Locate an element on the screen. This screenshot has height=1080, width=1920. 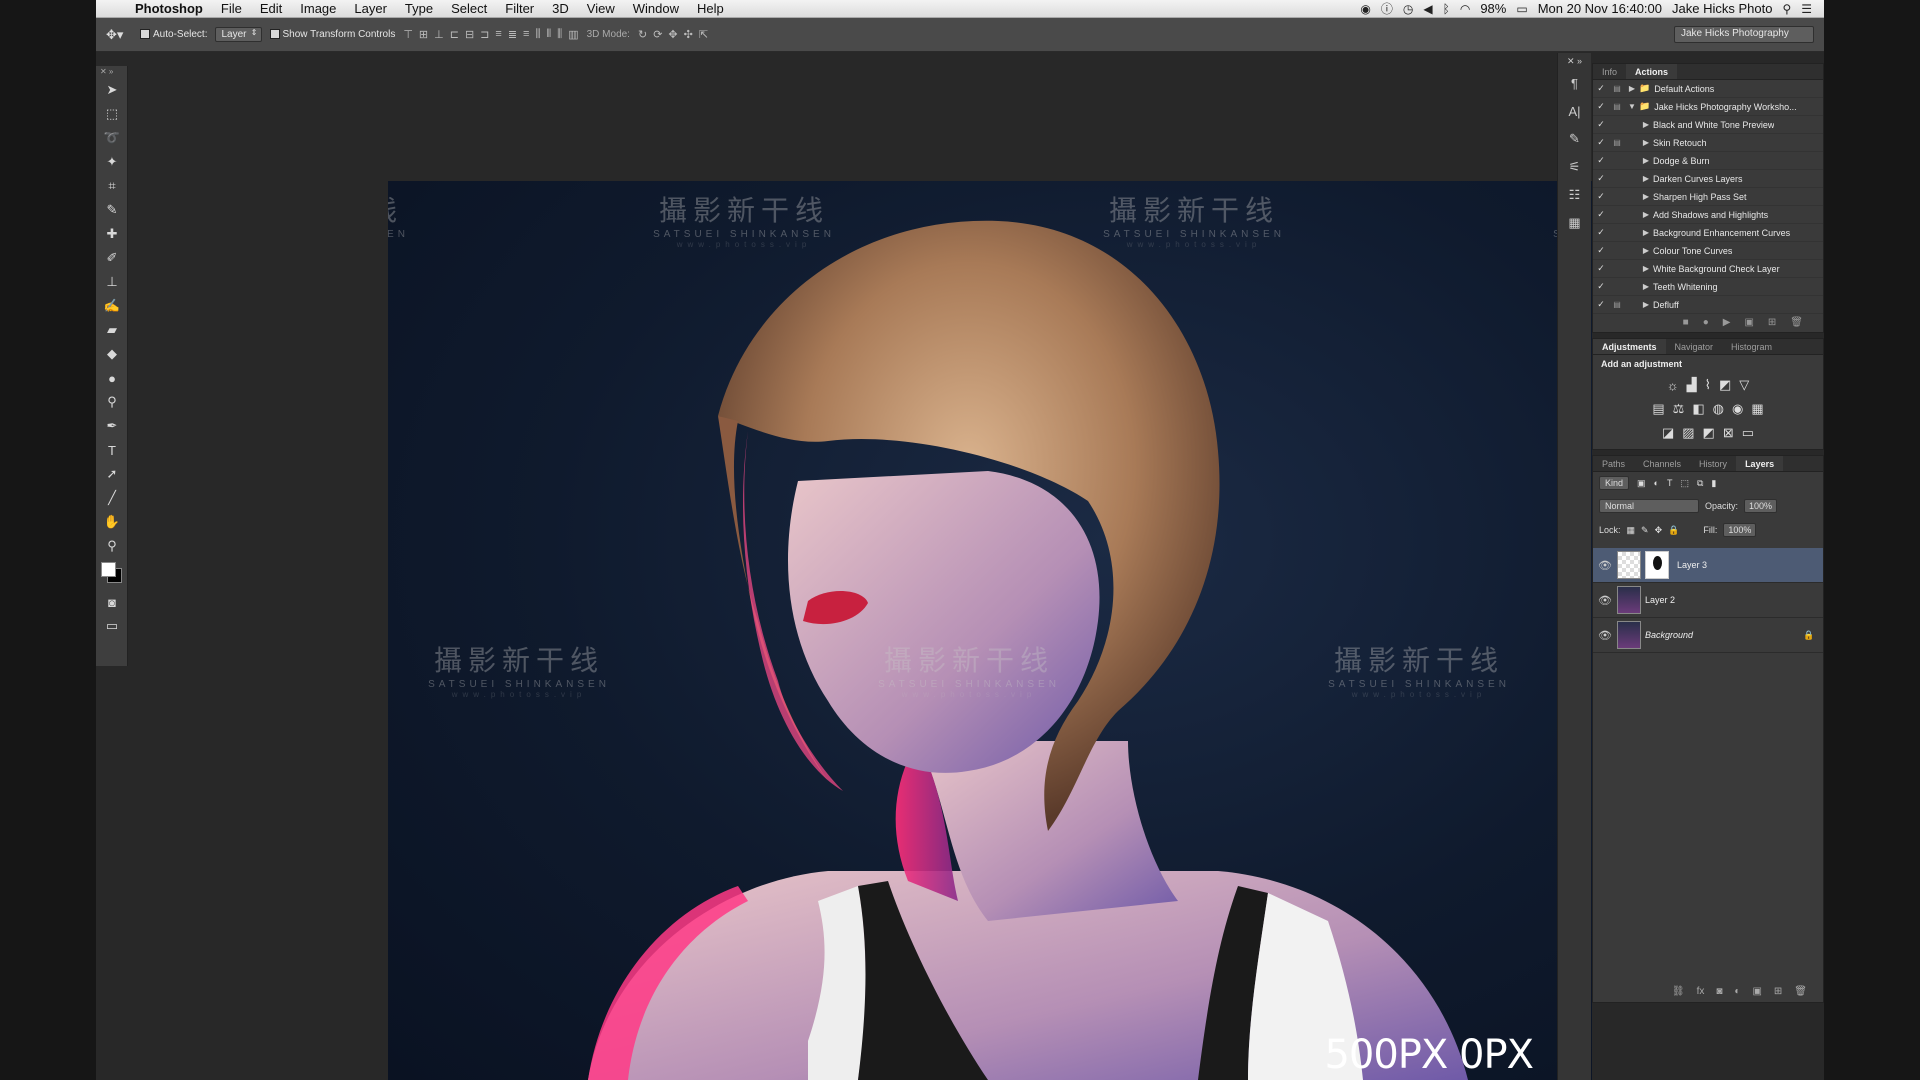
lock-position-icon: ✥ is located at coordinates (1659, 530).